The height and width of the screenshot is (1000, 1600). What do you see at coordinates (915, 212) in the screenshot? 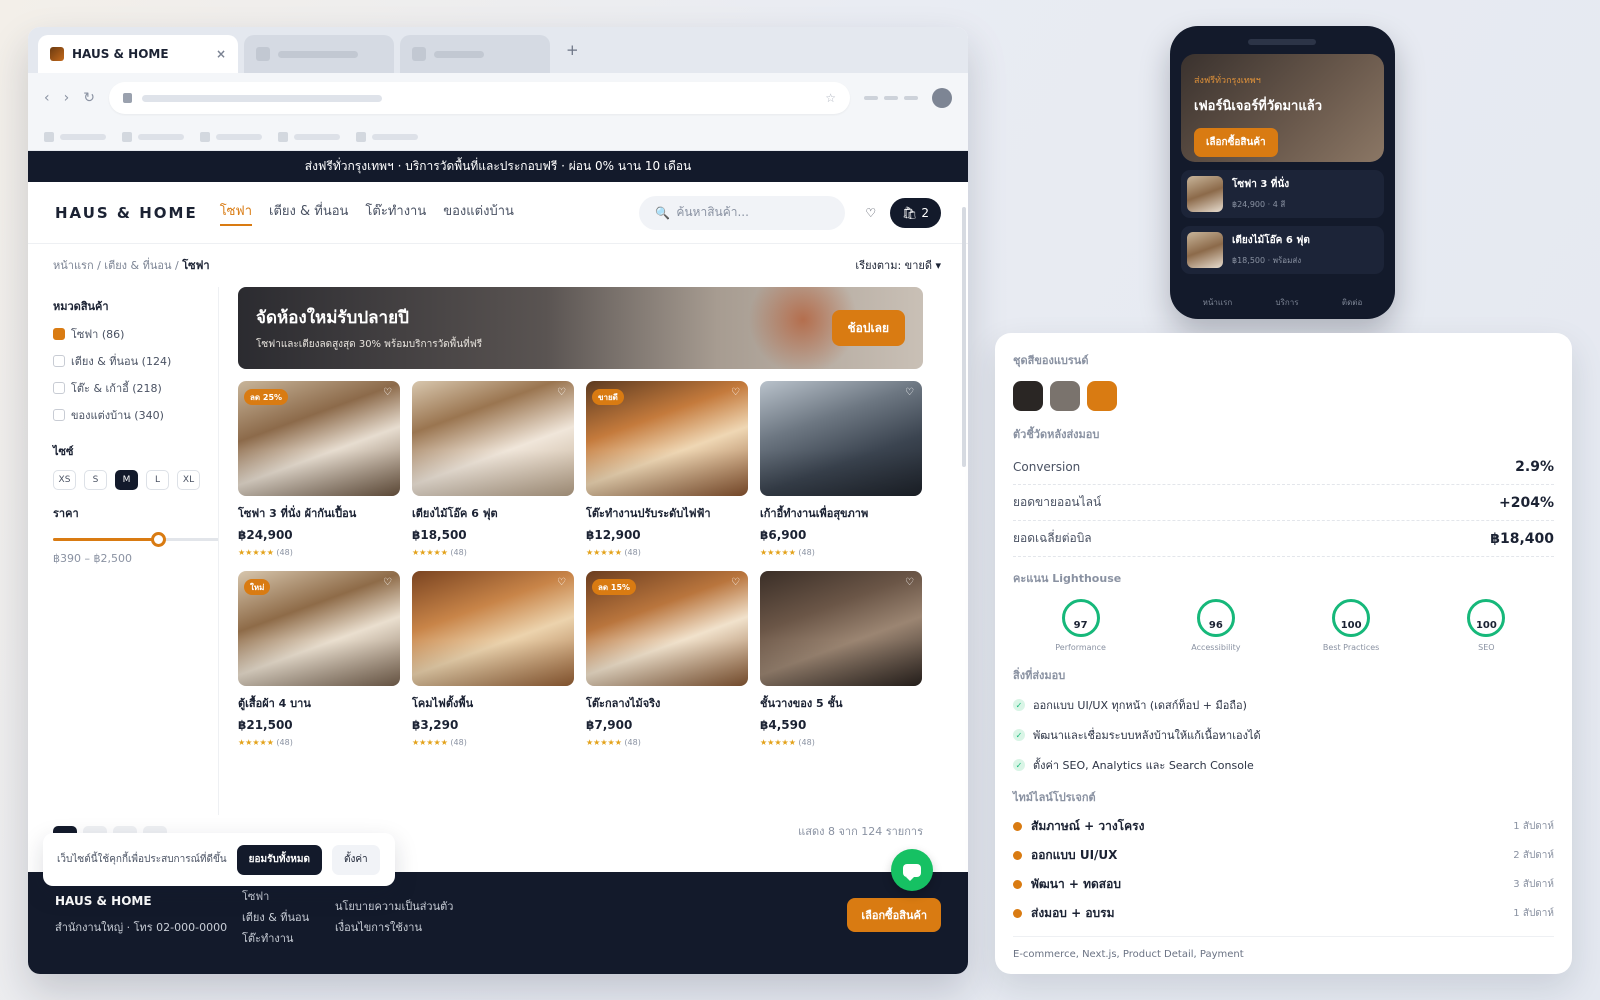
I see `cart-button: 🛍 2` at bounding box center [915, 212].